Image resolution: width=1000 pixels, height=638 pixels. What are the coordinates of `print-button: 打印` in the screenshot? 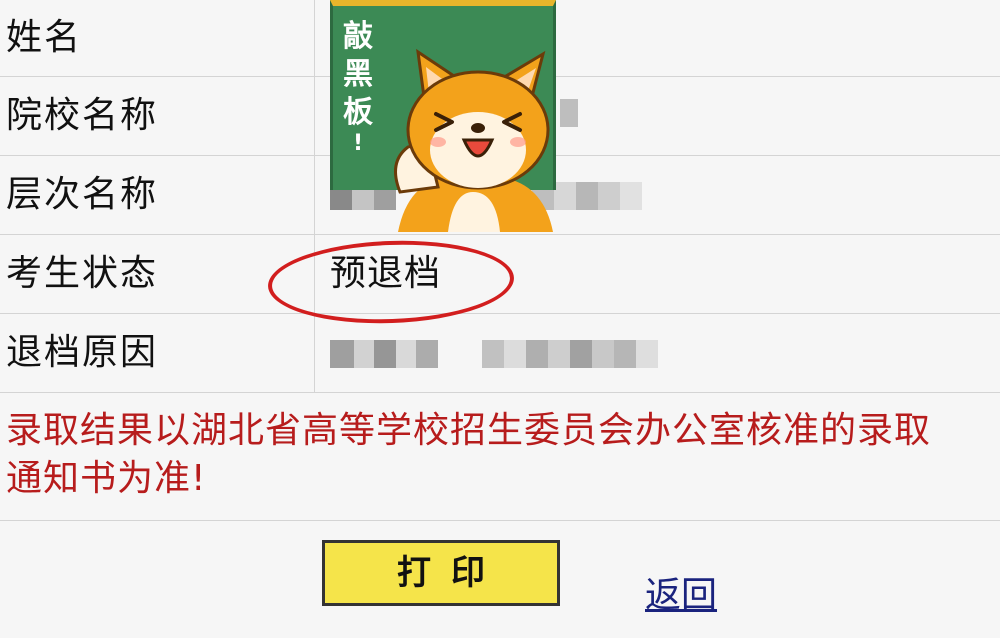 It's located at (441, 573).